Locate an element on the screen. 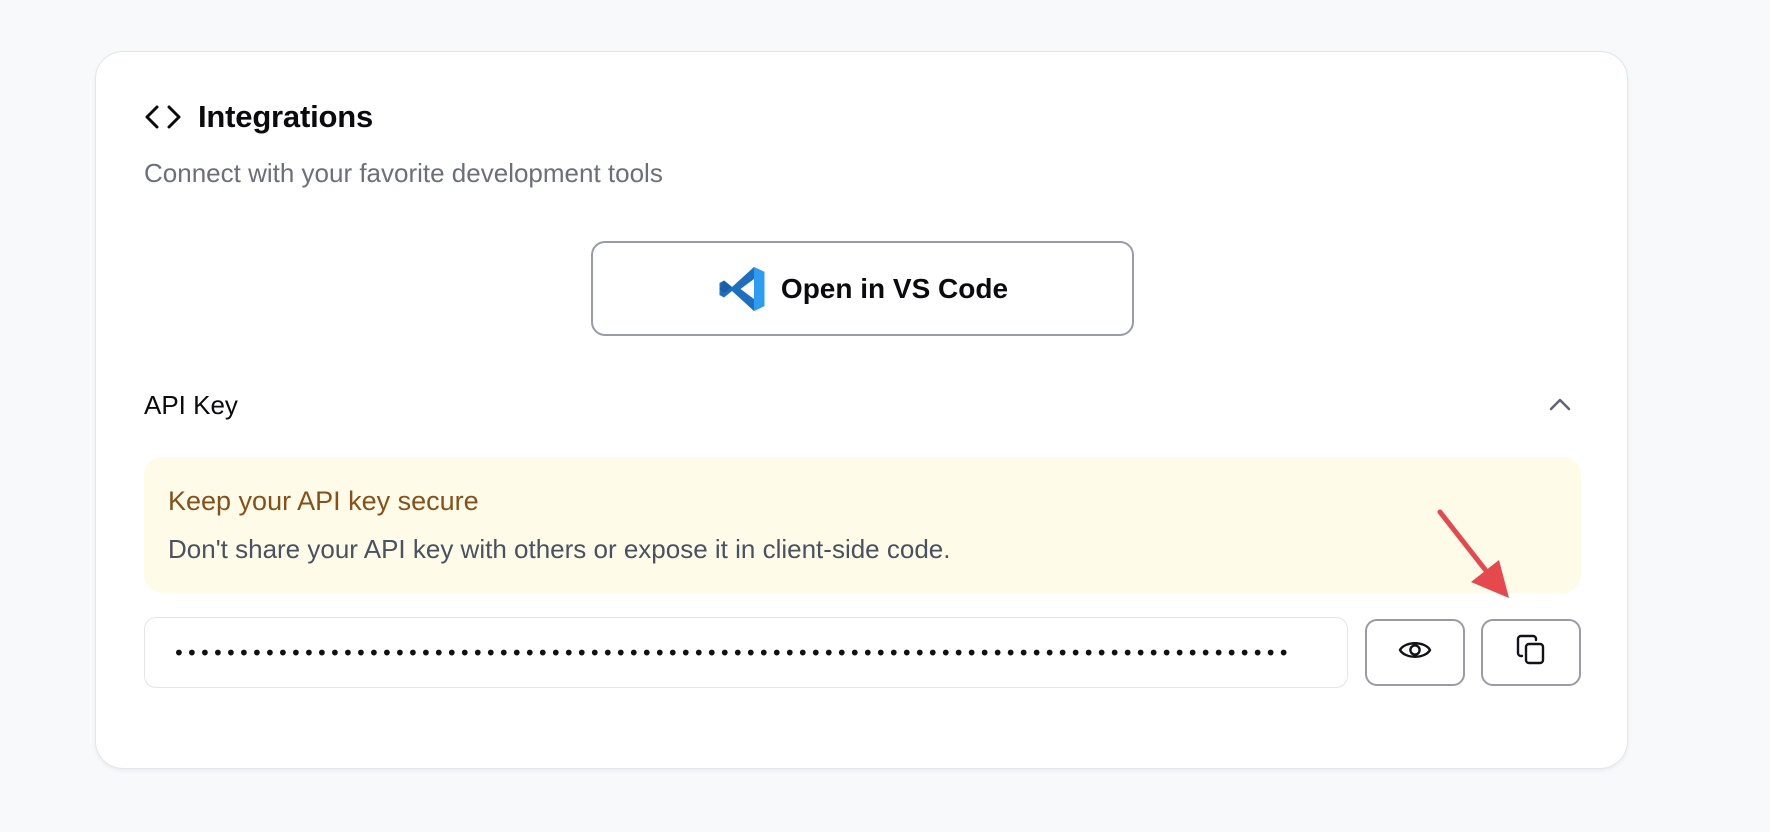  api-key-collapse-toggle is located at coordinates (1560, 406).